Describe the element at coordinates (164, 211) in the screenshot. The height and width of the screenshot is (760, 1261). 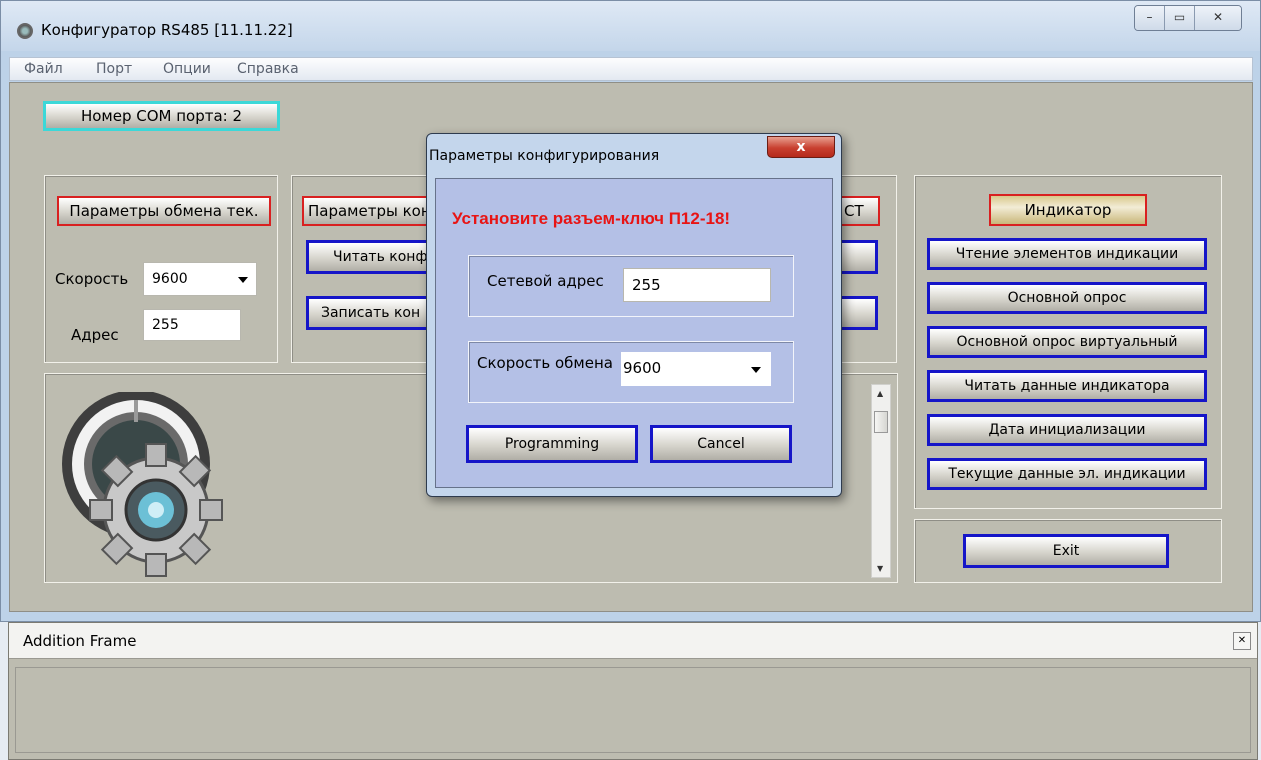
I see `exchange-params-header: Параметры обмена тек.` at that location.